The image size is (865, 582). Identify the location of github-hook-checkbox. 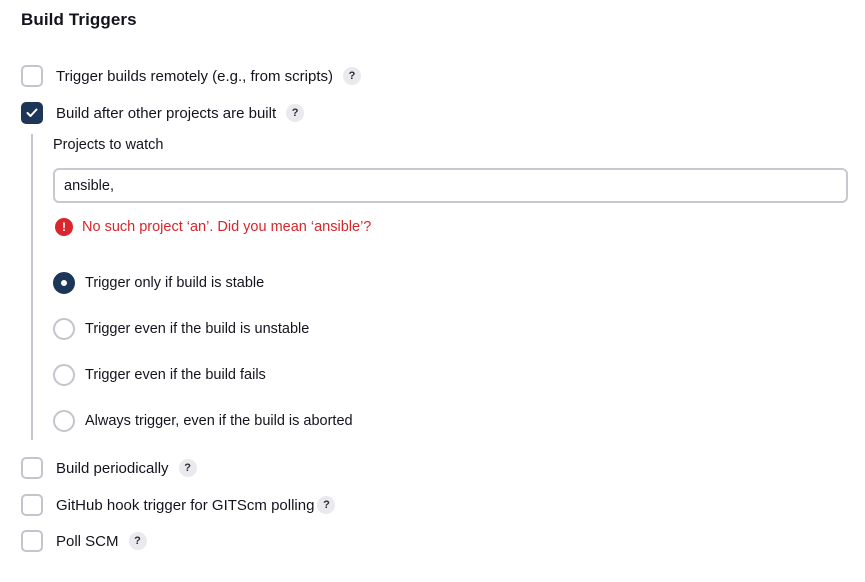
(32, 505).